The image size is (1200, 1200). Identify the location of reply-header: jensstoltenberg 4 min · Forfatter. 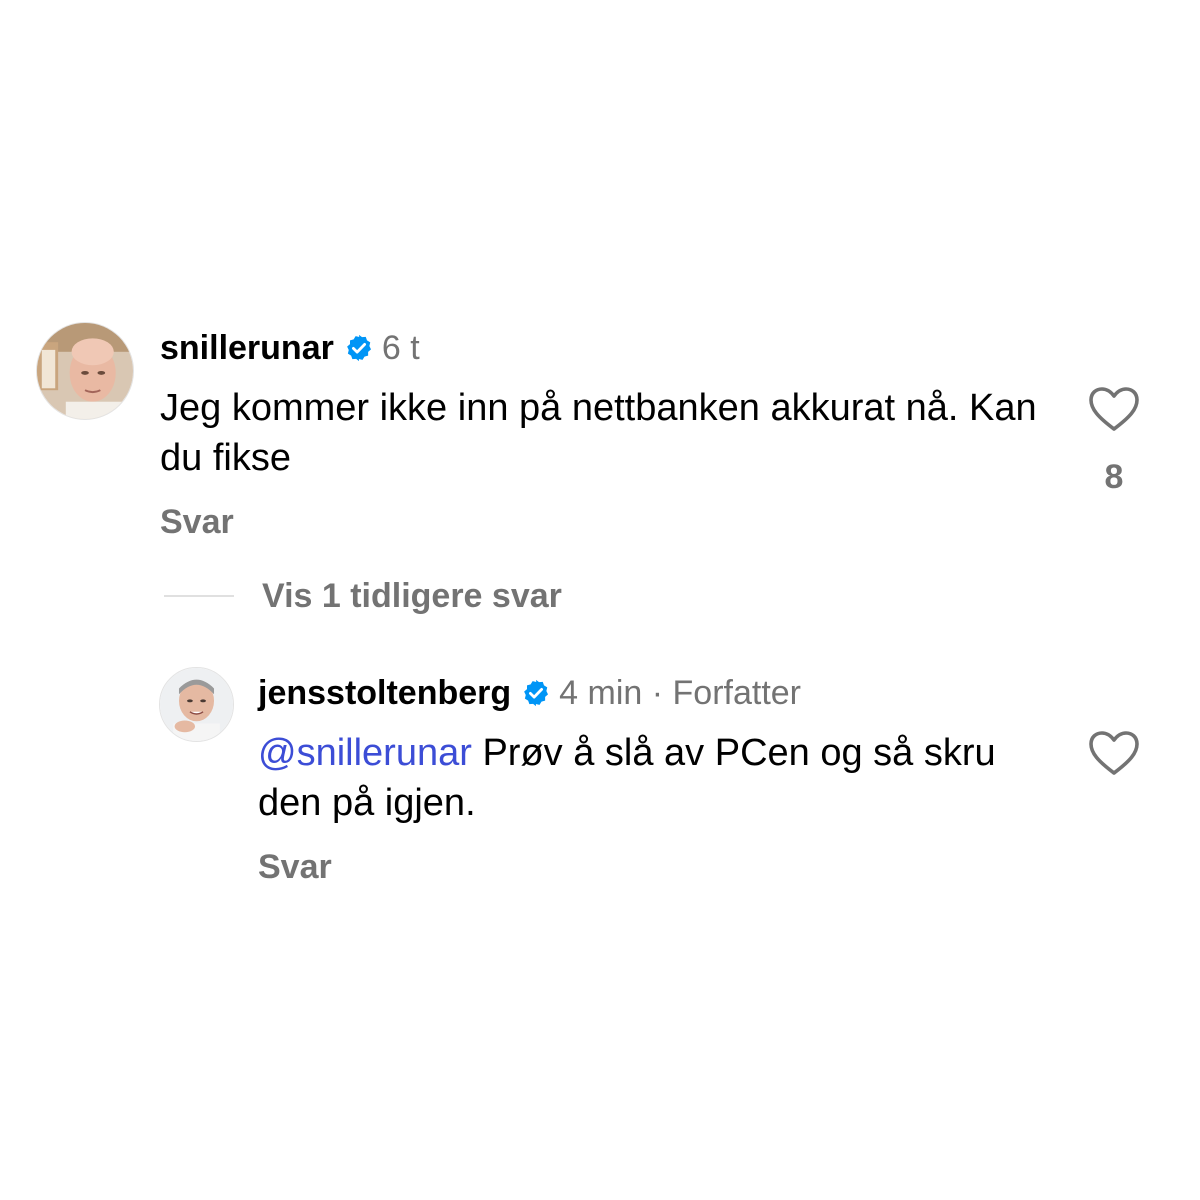
(529, 693).